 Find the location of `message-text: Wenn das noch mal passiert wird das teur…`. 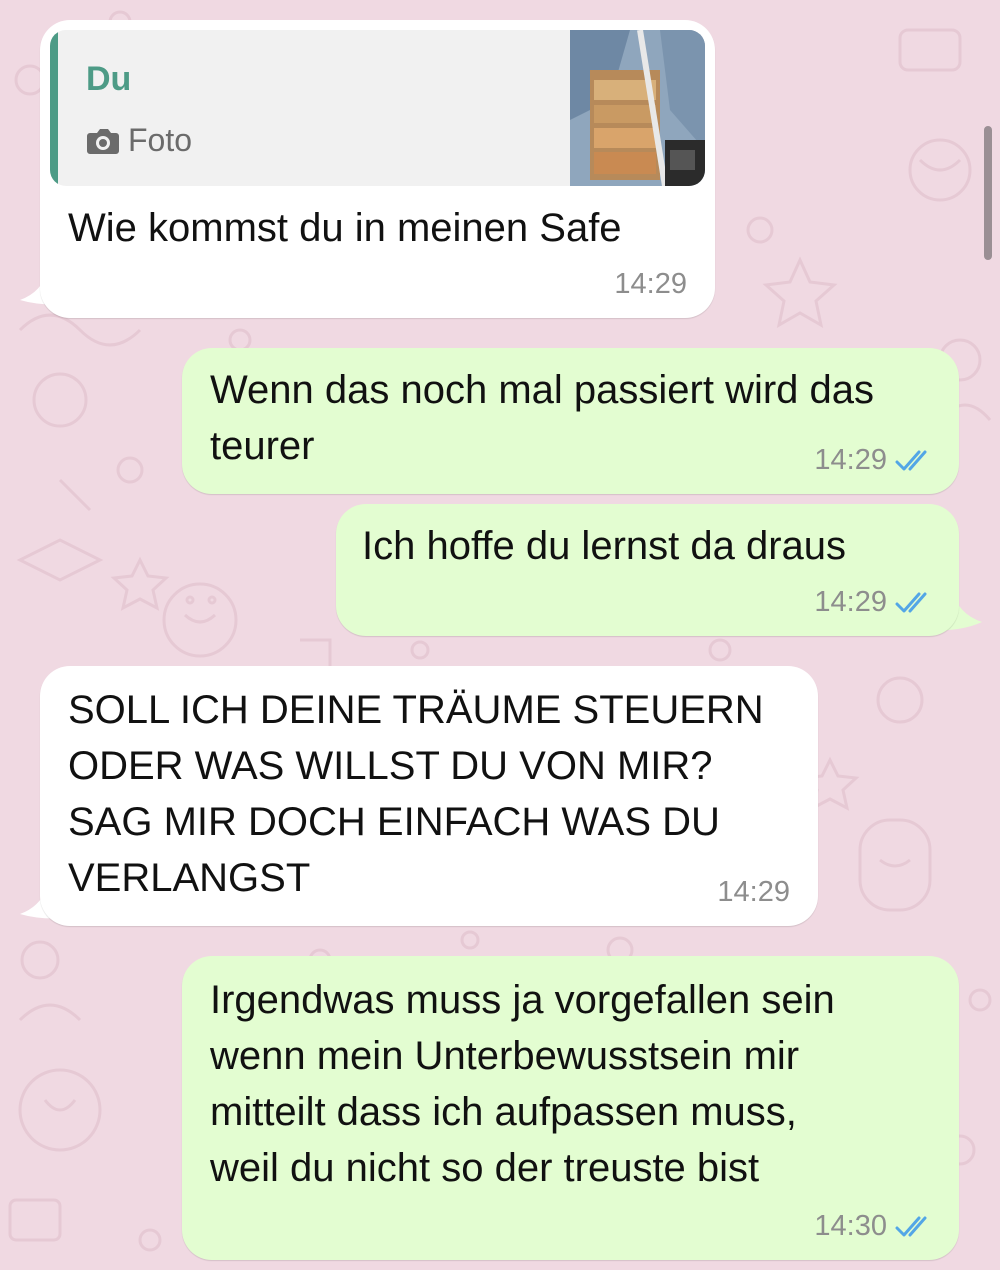

message-text: Wenn das noch mal passiert wird das teur… is located at coordinates (542, 418).